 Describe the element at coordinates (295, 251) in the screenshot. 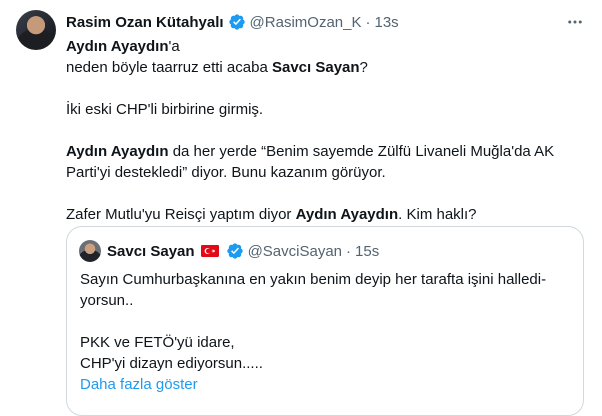

I see `quoted-author-handle: @SavciSayan` at that location.